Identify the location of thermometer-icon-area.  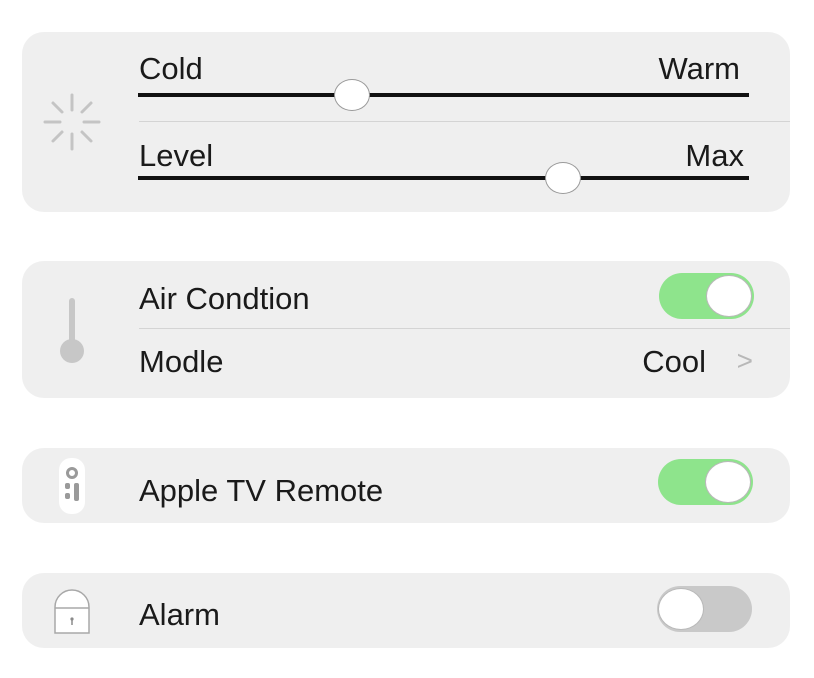
(72, 329).